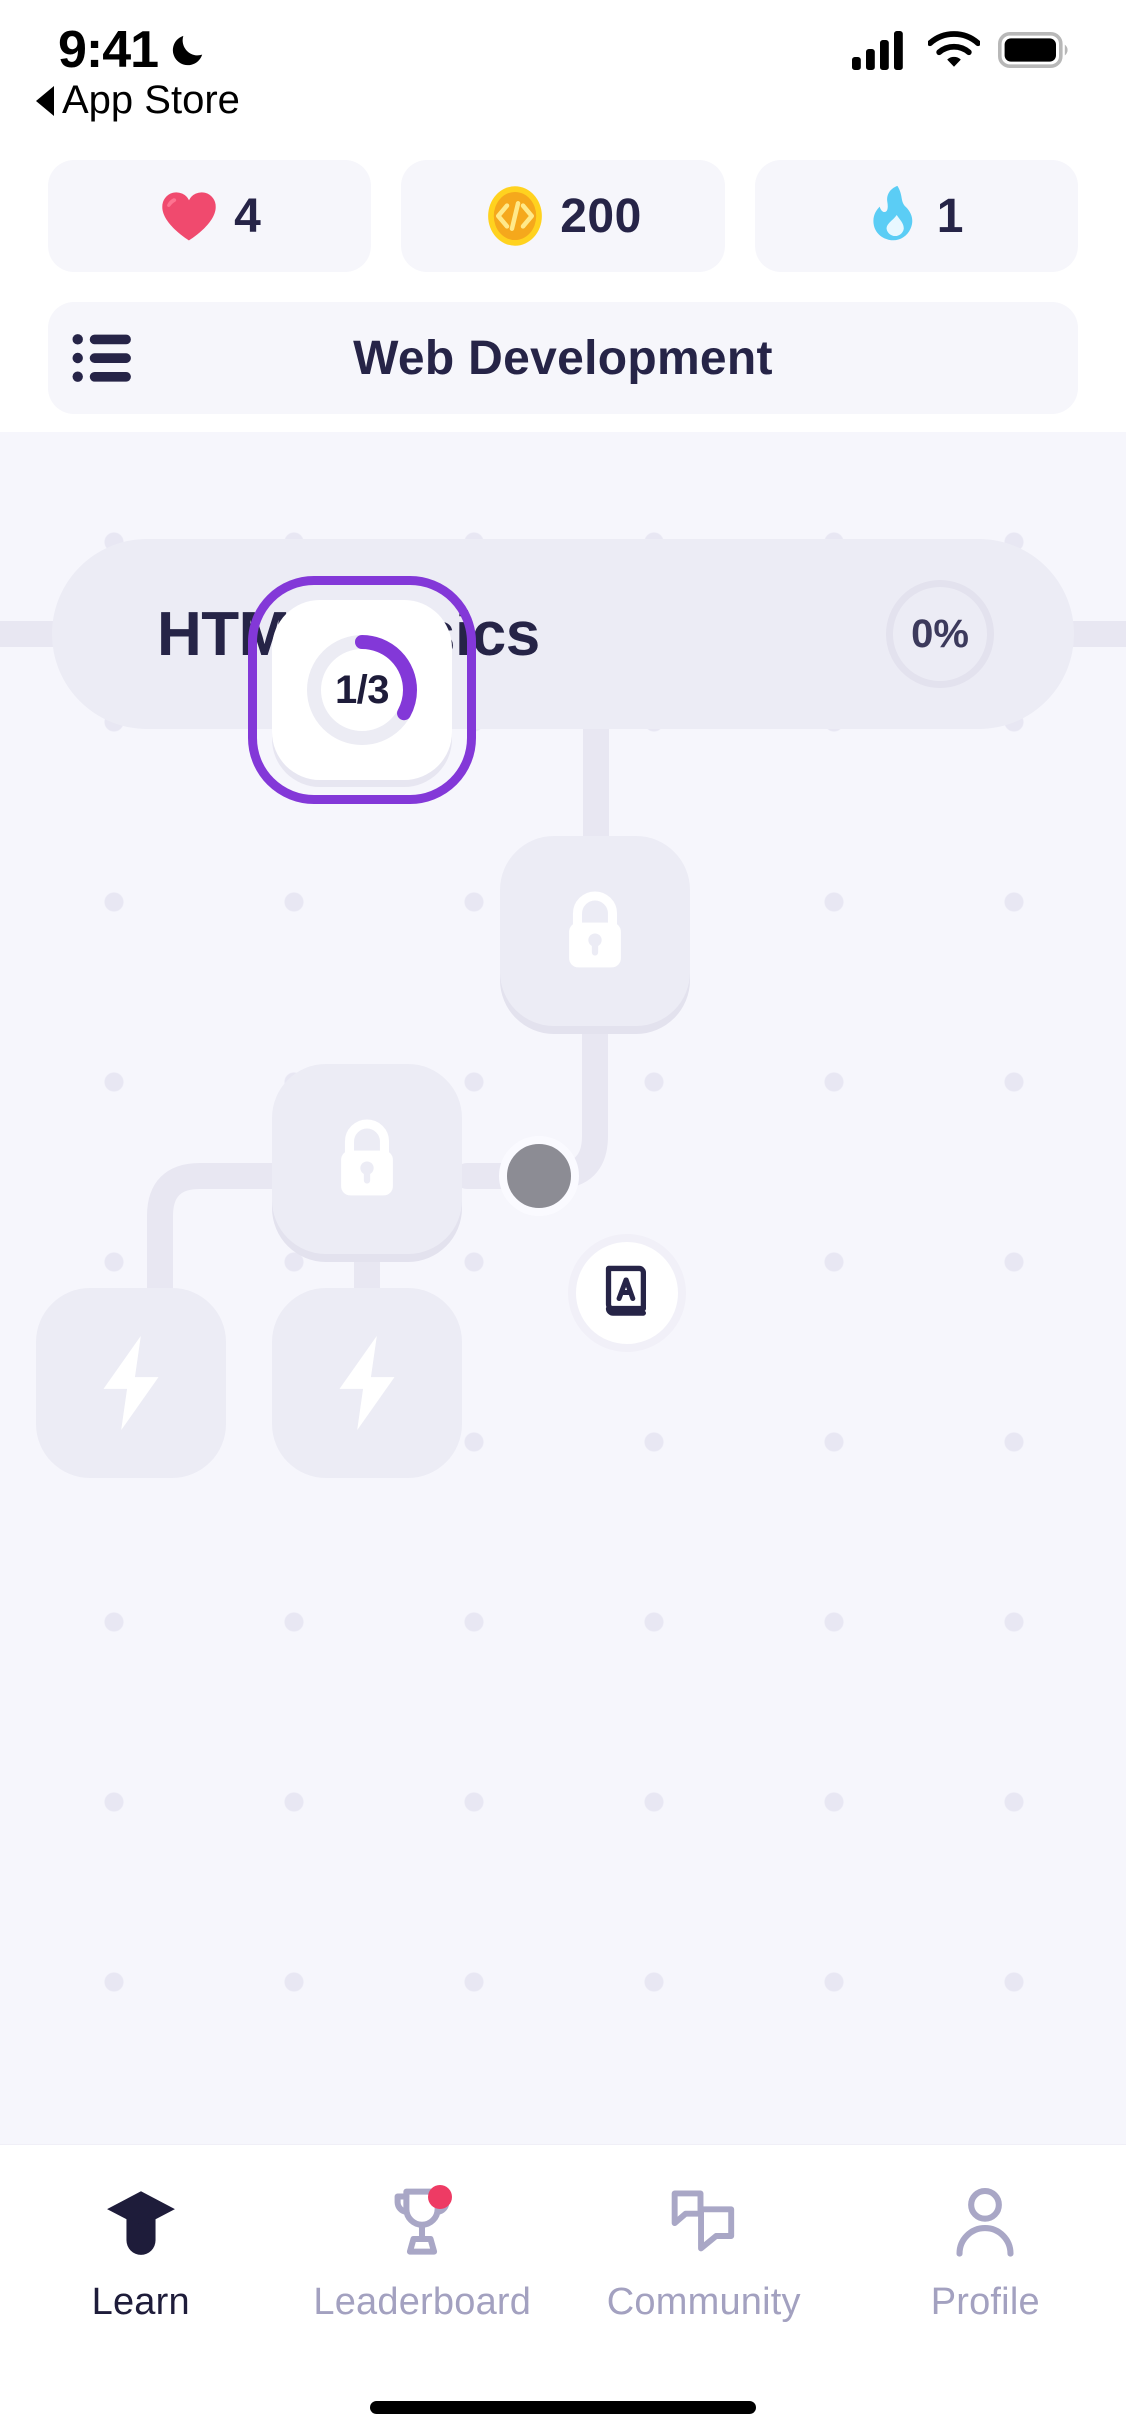 Image resolution: width=1126 pixels, height=2436 pixels. What do you see at coordinates (189, 216) in the screenshot?
I see `heart-icon` at bounding box center [189, 216].